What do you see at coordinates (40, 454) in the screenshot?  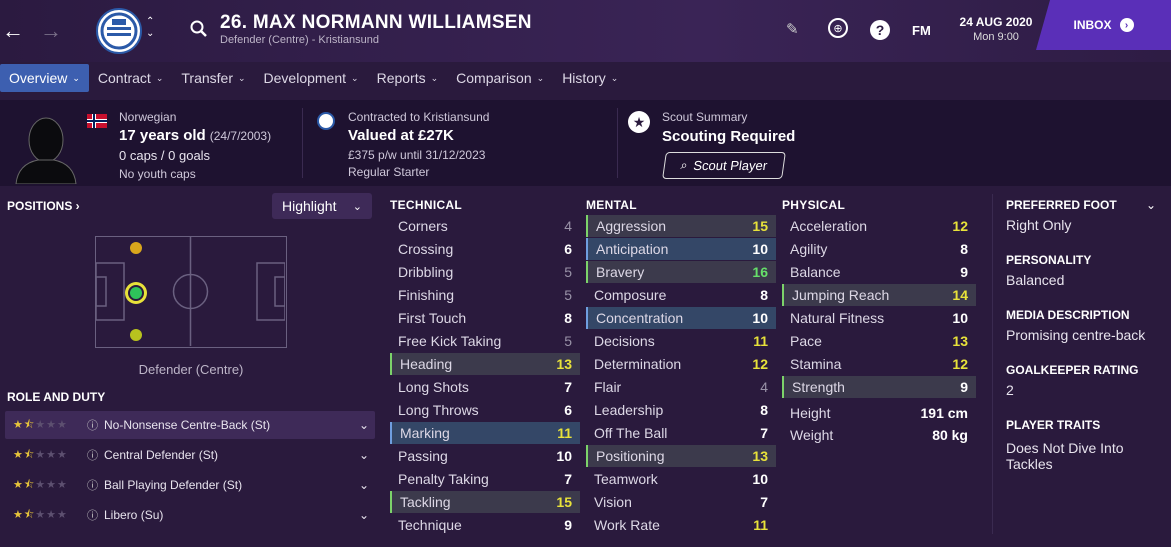 I see `role-rating-stars: ★⯪★★★` at bounding box center [40, 454].